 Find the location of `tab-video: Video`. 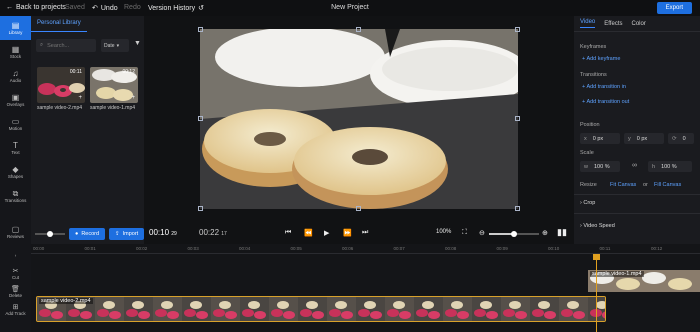

tab-video: Video is located at coordinates (588, 23).